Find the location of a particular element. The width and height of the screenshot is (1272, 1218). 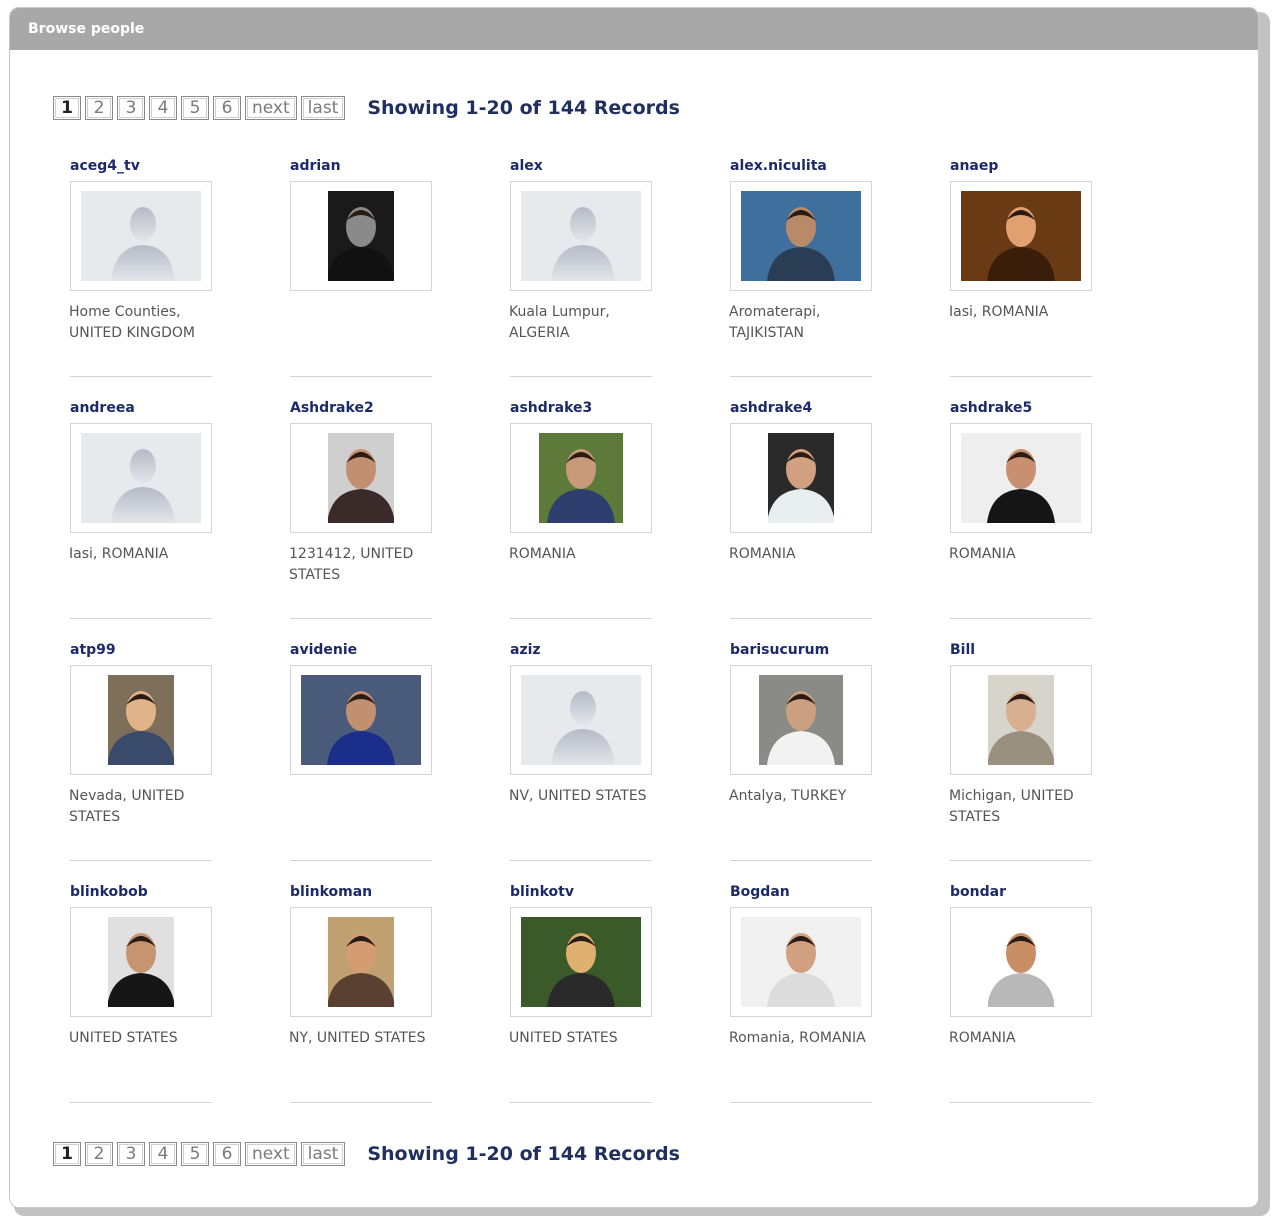

person-location: Kuala Lumpur, ALGERIA is located at coordinates (559, 322).